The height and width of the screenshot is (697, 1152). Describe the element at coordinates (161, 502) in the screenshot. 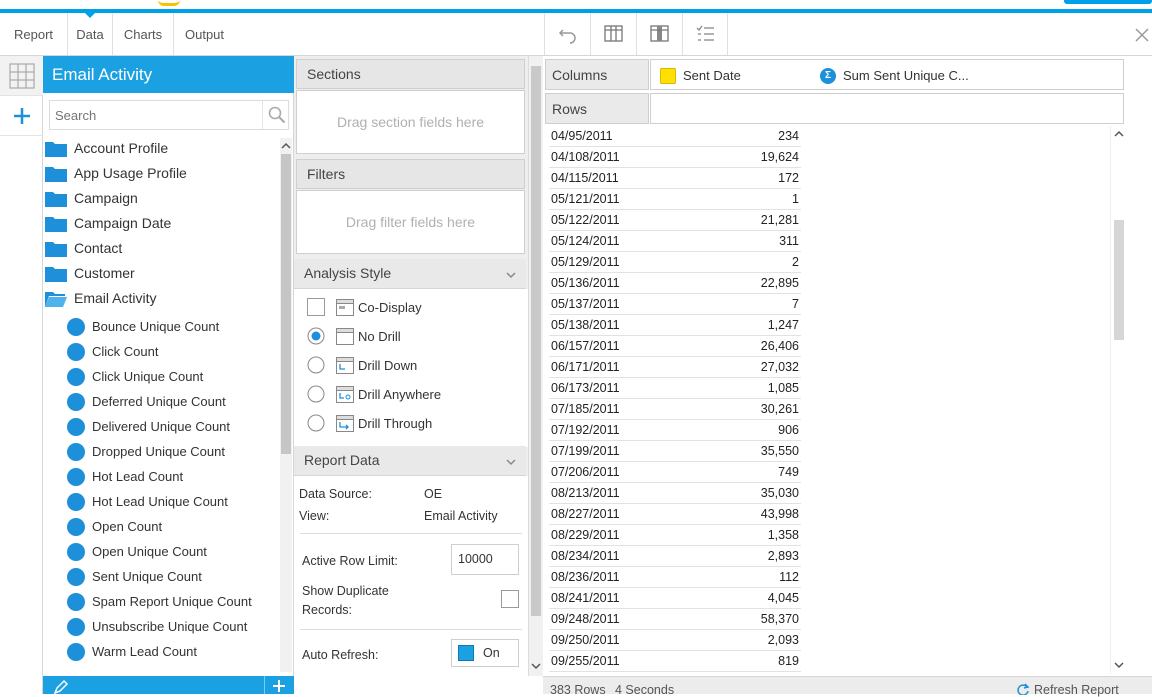

I see `field-item: Hot Lead Unique Count` at that location.